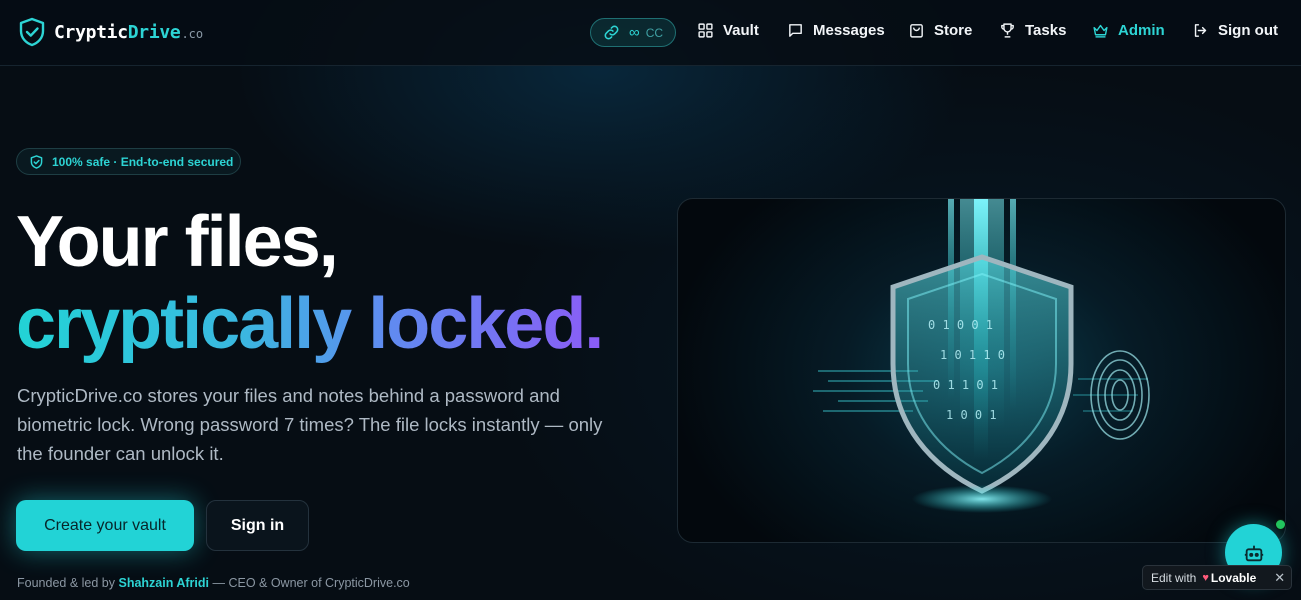 The image size is (1301, 600). I want to click on svg-text: 1 0 0 1, so click(971, 415).